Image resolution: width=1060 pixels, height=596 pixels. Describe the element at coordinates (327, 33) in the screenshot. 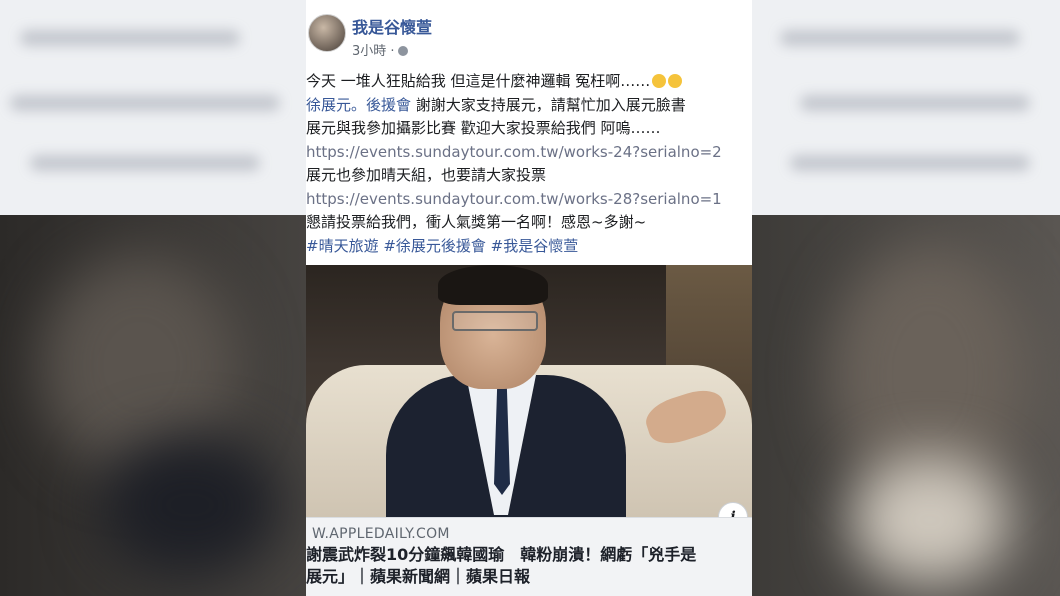

I see `avatar` at that location.